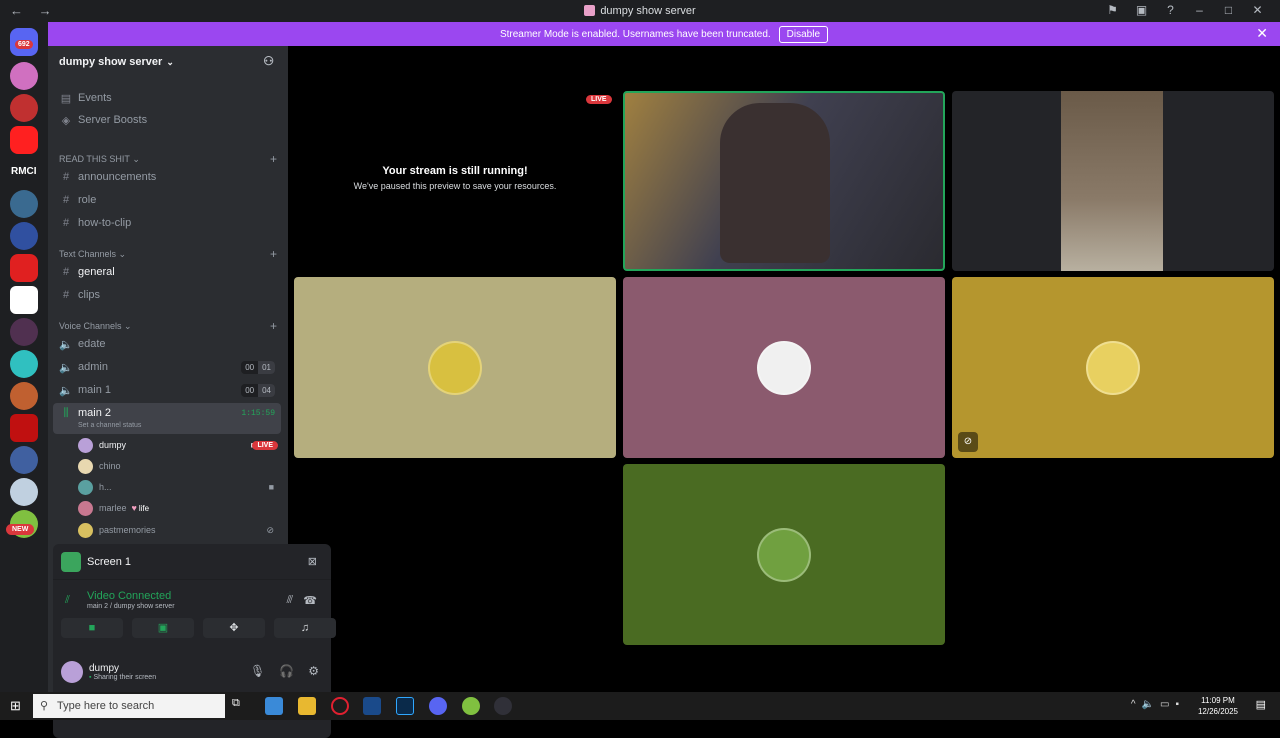 The image size is (1280, 738). Describe the element at coordinates (1199, 10) in the screenshot. I see `minimize-button: –` at that location.